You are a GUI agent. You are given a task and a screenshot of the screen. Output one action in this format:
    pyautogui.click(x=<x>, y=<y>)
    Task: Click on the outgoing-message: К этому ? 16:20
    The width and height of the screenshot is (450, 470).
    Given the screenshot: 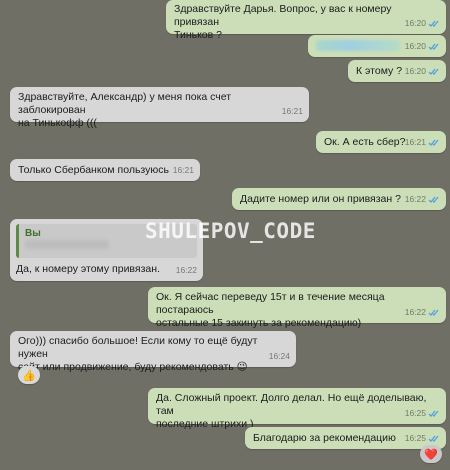 What is the action you would take?
    pyautogui.click(x=397, y=71)
    